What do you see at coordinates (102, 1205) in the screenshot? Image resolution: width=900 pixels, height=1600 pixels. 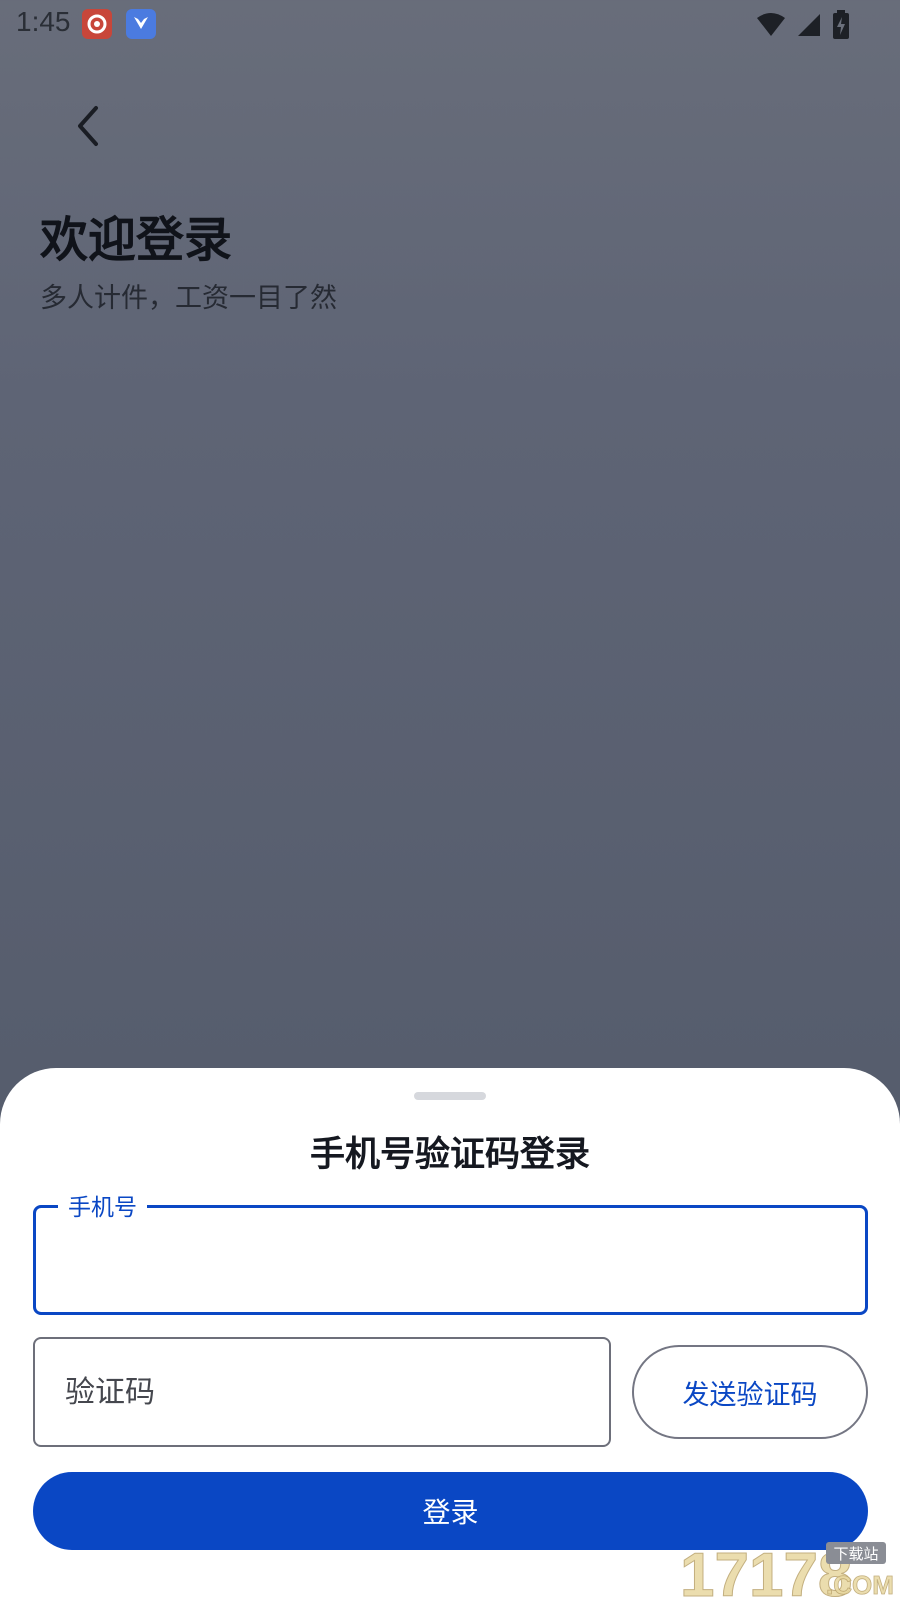 I see `phone-field-label: 手机号` at bounding box center [102, 1205].